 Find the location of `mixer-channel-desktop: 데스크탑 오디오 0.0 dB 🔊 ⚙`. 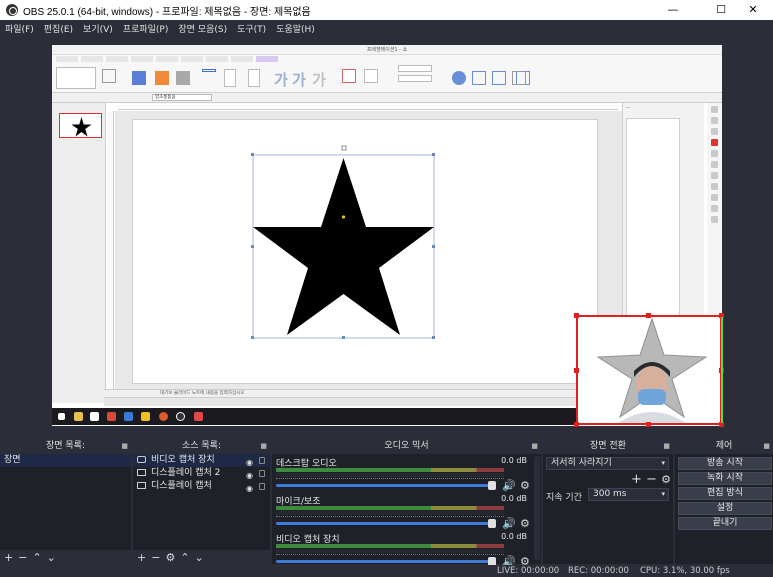

mixer-channel-desktop: 데스크탑 오디오 0.0 dB 🔊 ⚙ is located at coordinates (403, 474).